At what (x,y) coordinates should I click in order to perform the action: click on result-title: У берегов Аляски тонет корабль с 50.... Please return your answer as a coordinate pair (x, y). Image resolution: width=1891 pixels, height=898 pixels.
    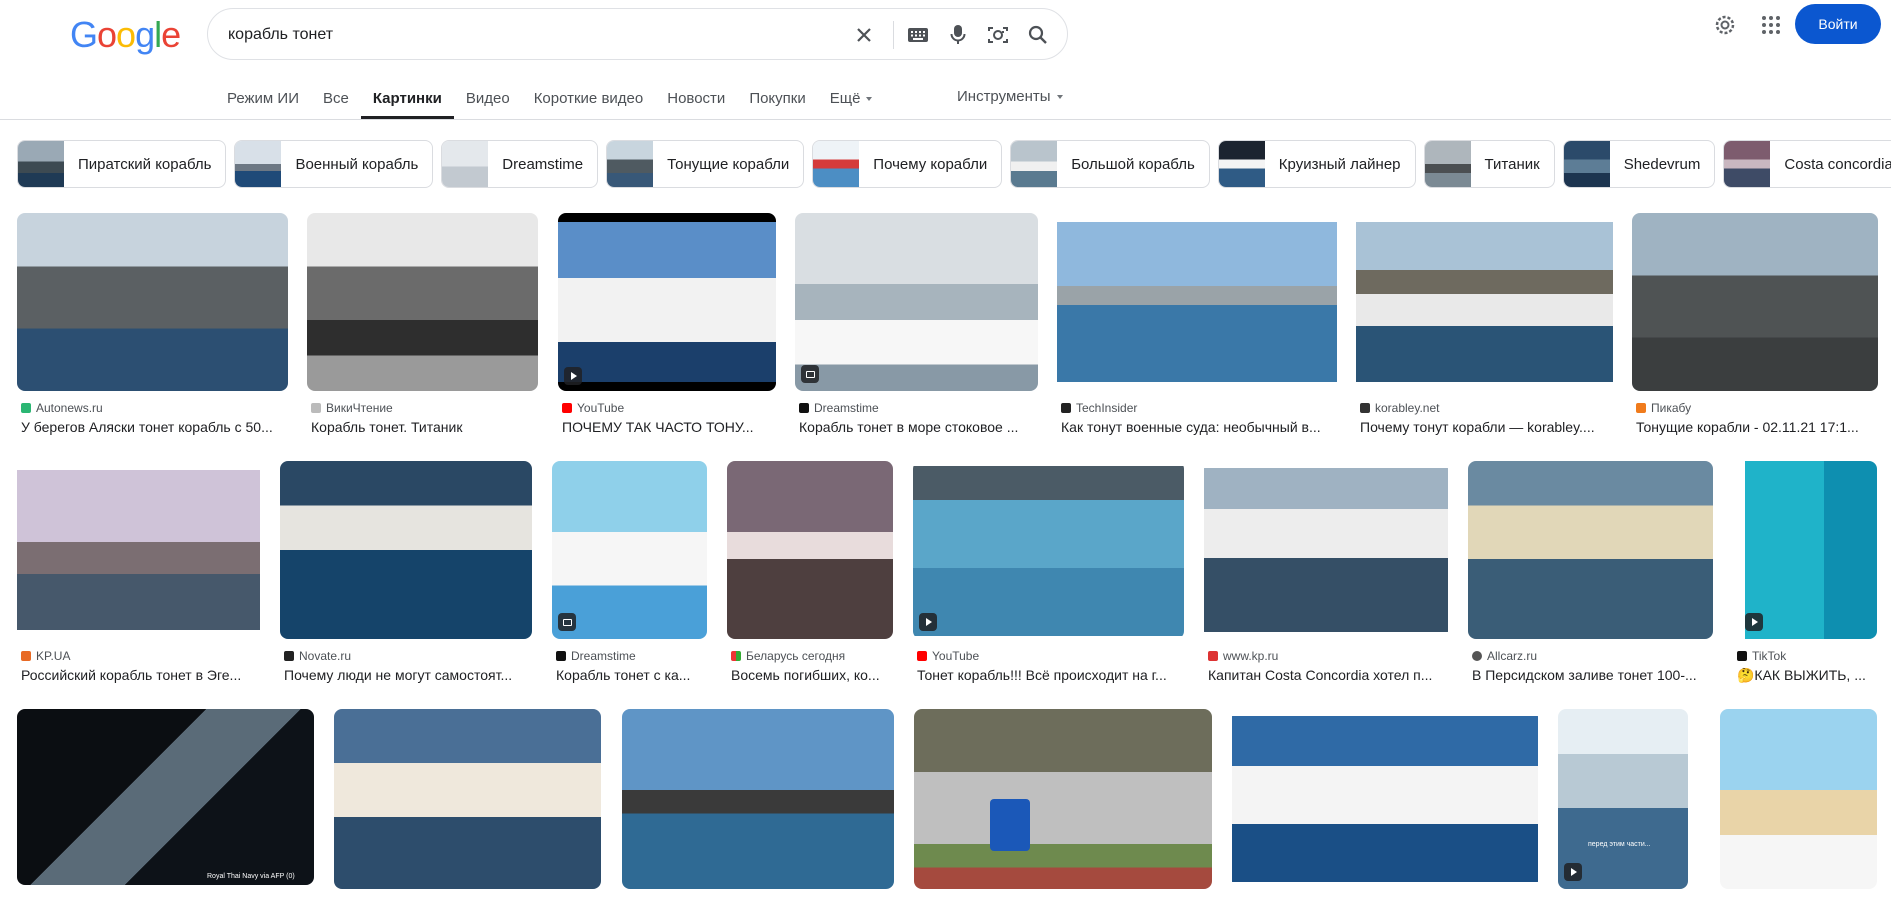
    Looking at the image, I should click on (154, 427).